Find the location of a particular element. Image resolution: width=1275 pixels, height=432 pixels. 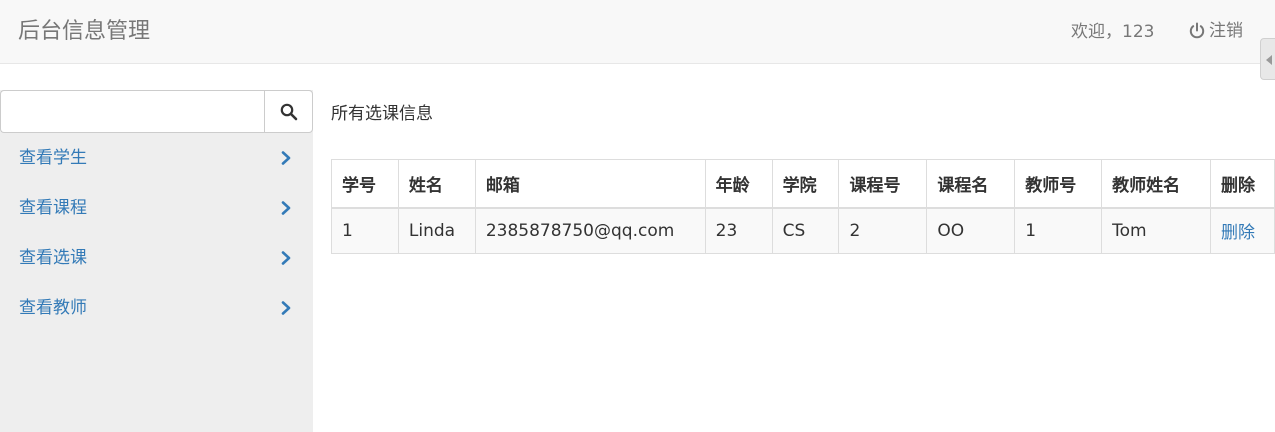

delete-link: 删除 is located at coordinates (1238, 233).